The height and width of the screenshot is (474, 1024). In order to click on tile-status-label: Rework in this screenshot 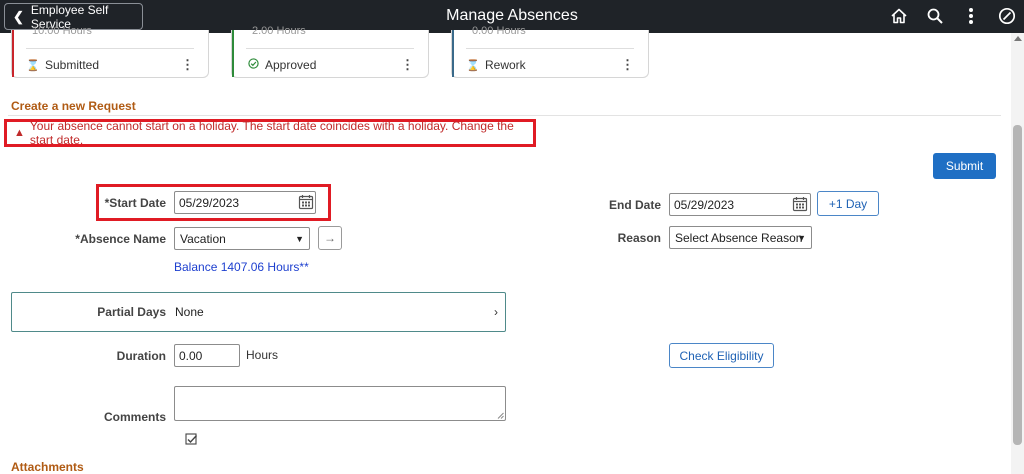, I will do `click(505, 65)`.